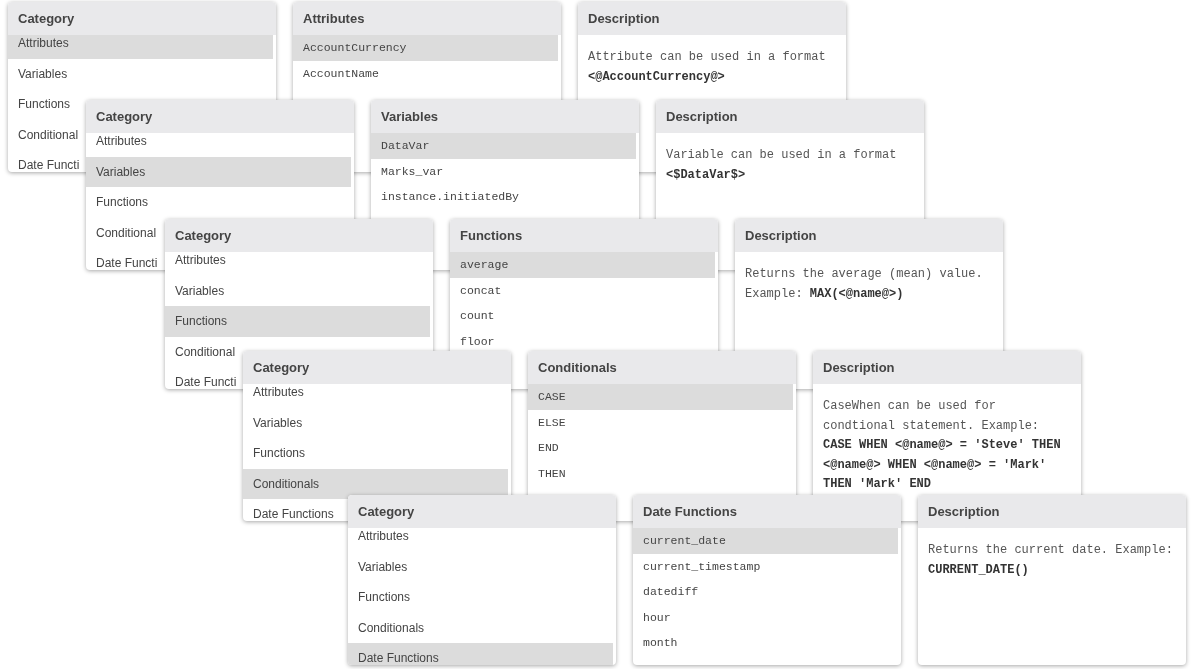  What do you see at coordinates (660, 422) in the screenshot?
I see `list-item: ELSE` at bounding box center [660, 422].